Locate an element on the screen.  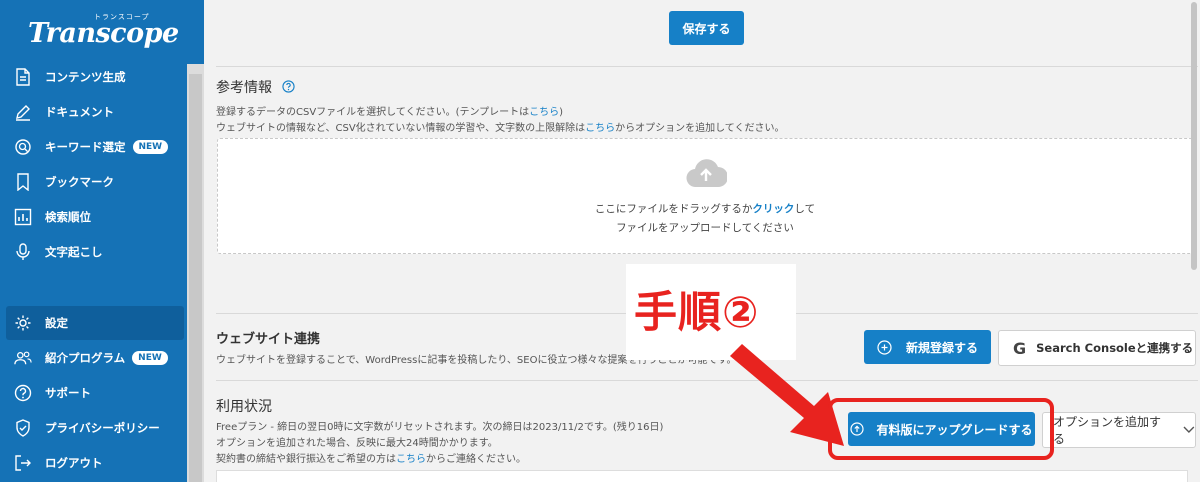
logo: トランスコープ Transcope is located at coordinates (104, 29).